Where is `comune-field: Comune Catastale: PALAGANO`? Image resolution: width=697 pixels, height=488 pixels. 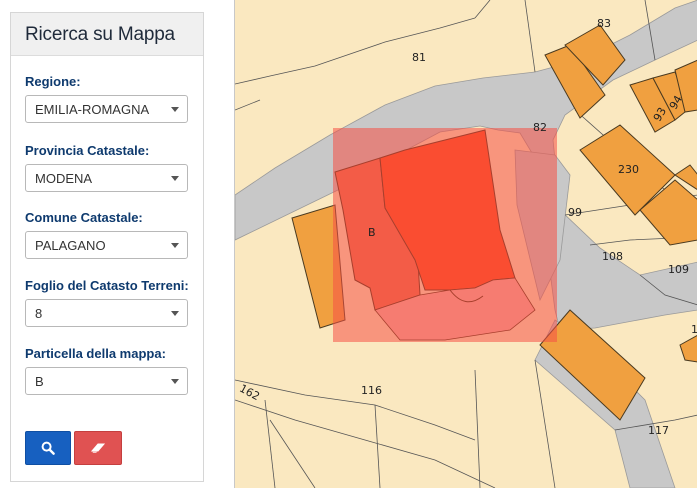 comune-field: Comune Catastale: PALAGANO is located at coordinates (107, 234).